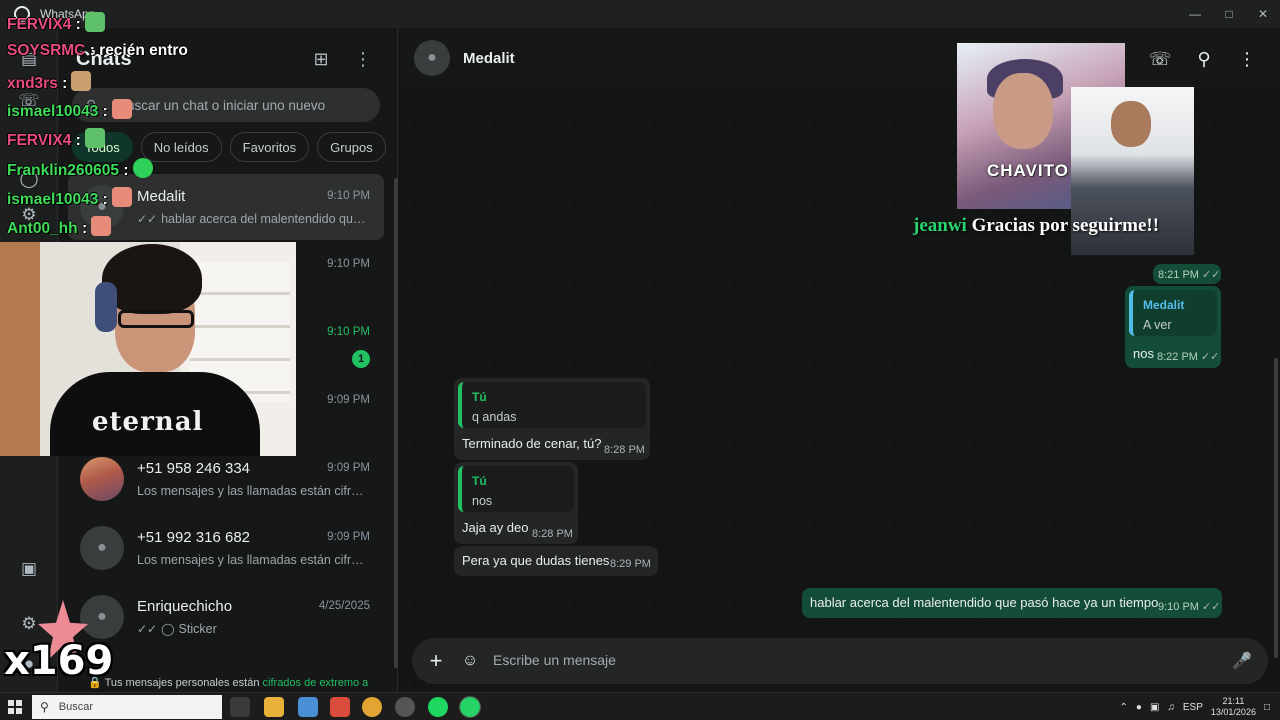 The image size is (1280, 720). I want to click on avatar: ●, so click(102, 548).